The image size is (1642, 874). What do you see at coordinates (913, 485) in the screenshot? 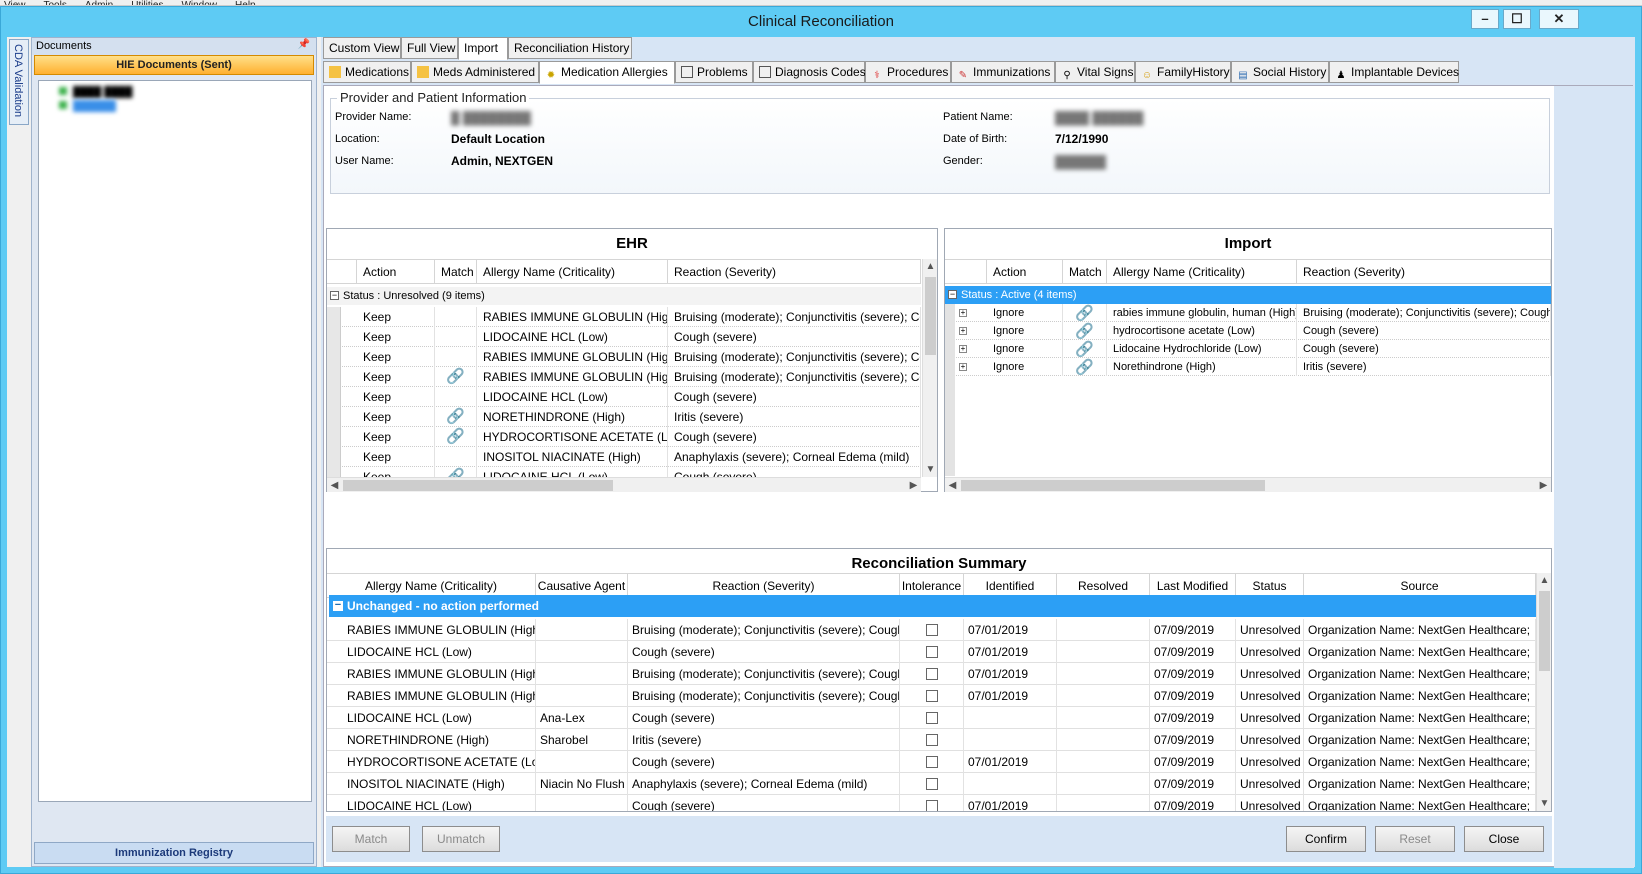
I see `scroll-right-icon: ▶` at bounding box center [913, 485].